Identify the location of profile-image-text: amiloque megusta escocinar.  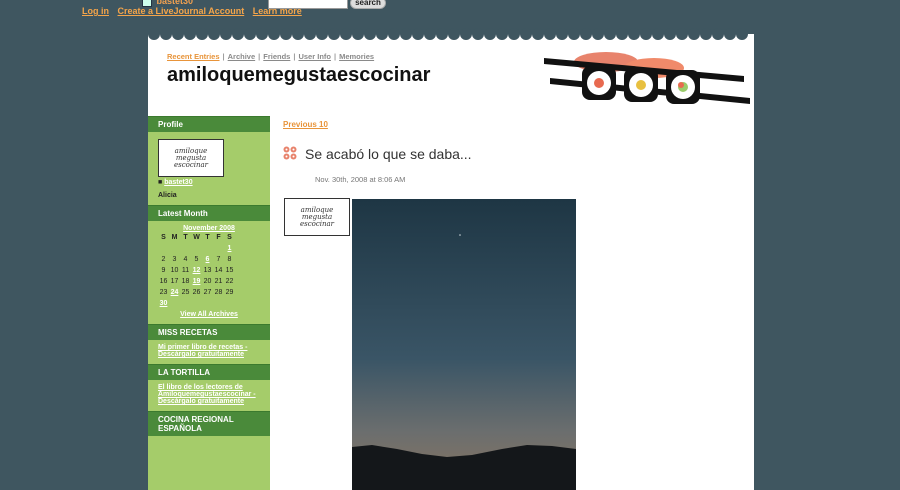
(191, 157).